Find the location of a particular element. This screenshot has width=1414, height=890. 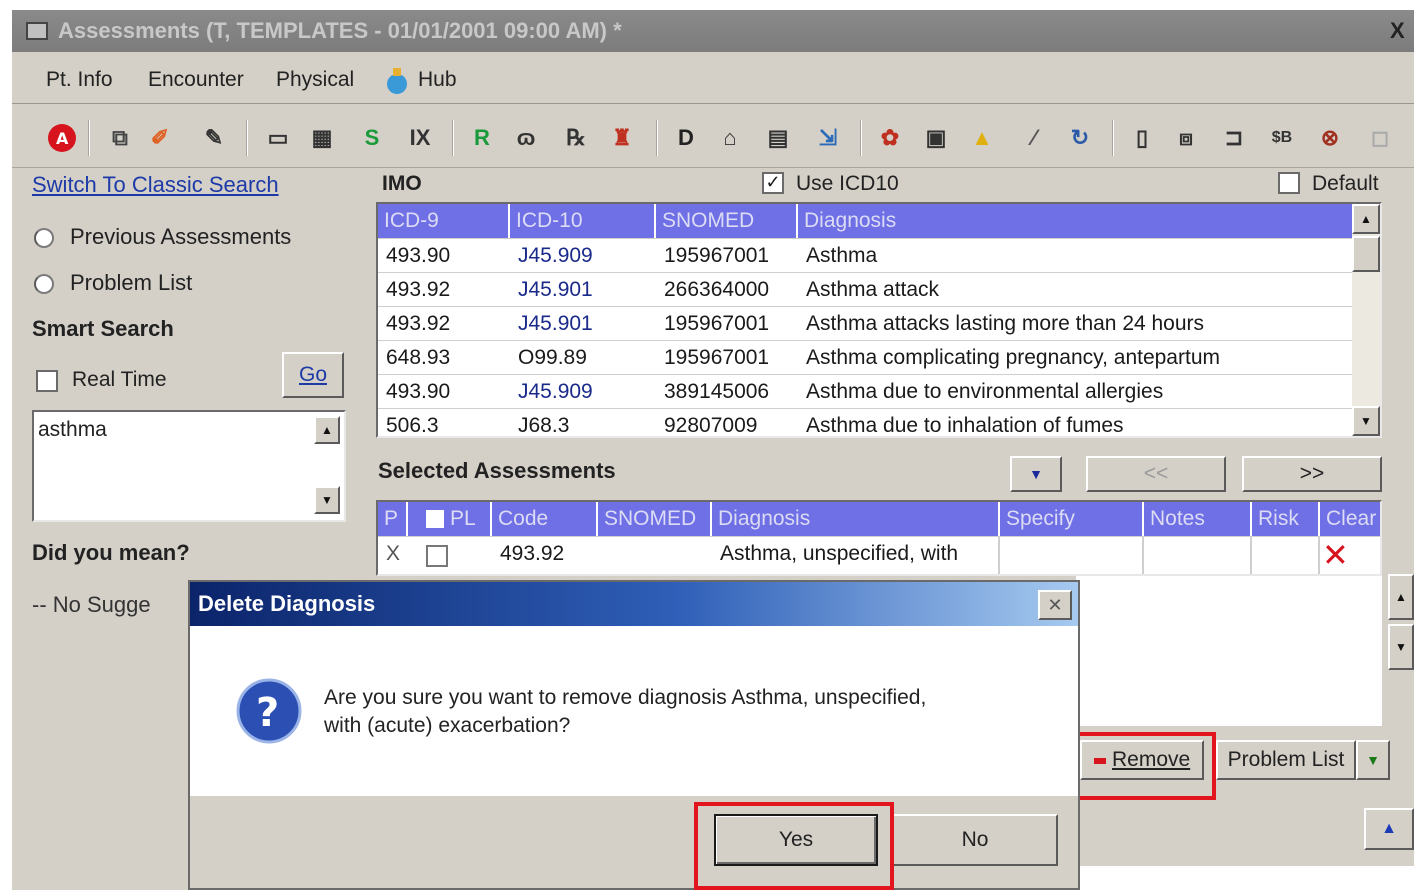

problem-list-button: Problem List is located at coordinates (1286, 760).